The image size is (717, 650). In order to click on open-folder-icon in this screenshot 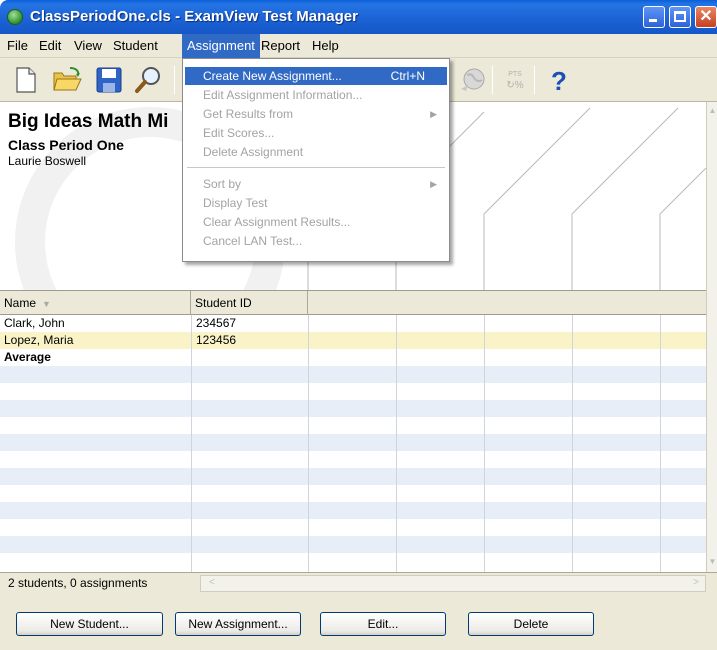, I will do `click(67, 80)`.